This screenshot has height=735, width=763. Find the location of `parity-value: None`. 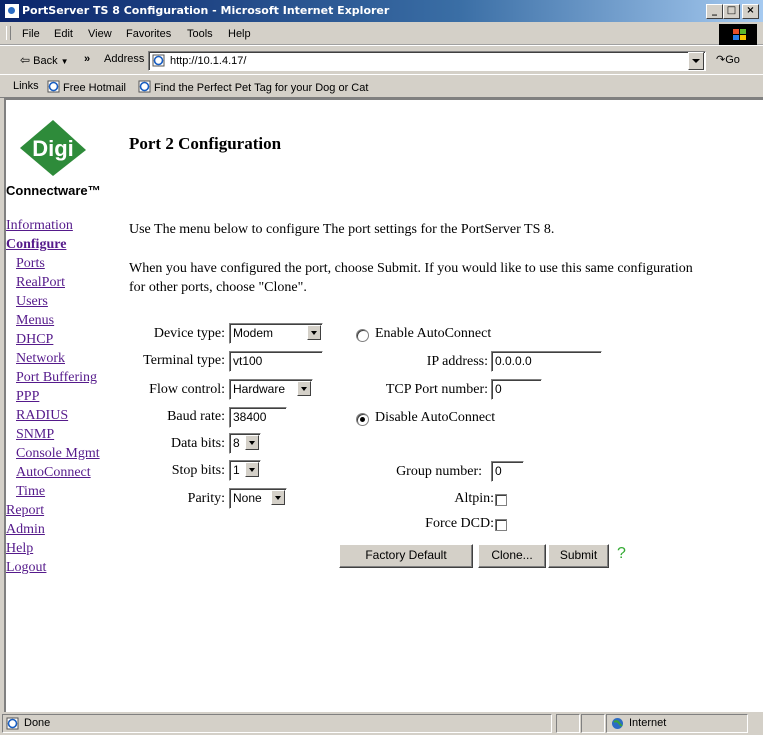

parity-value: None is located at coordinates (247, 498).